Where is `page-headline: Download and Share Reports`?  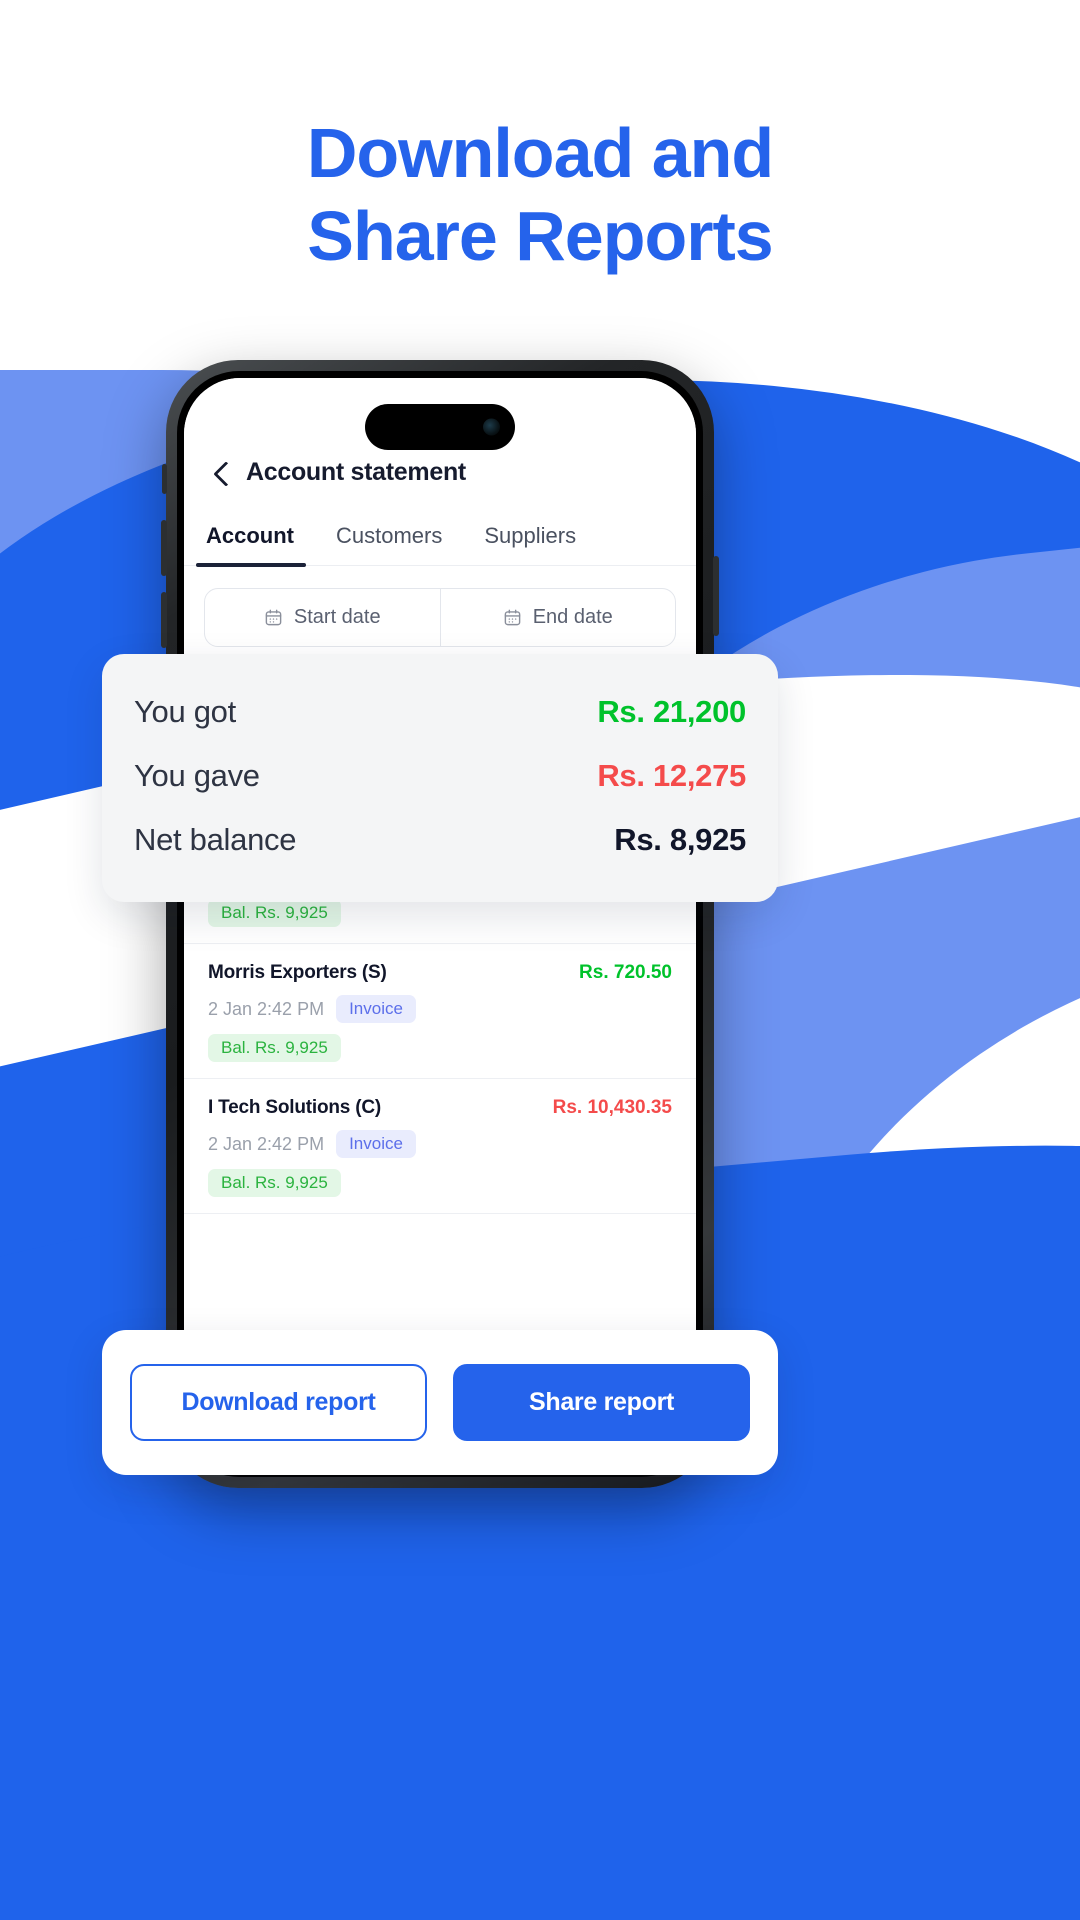 page-headline: Download and Share Reports is located at coordinates (540, 194).